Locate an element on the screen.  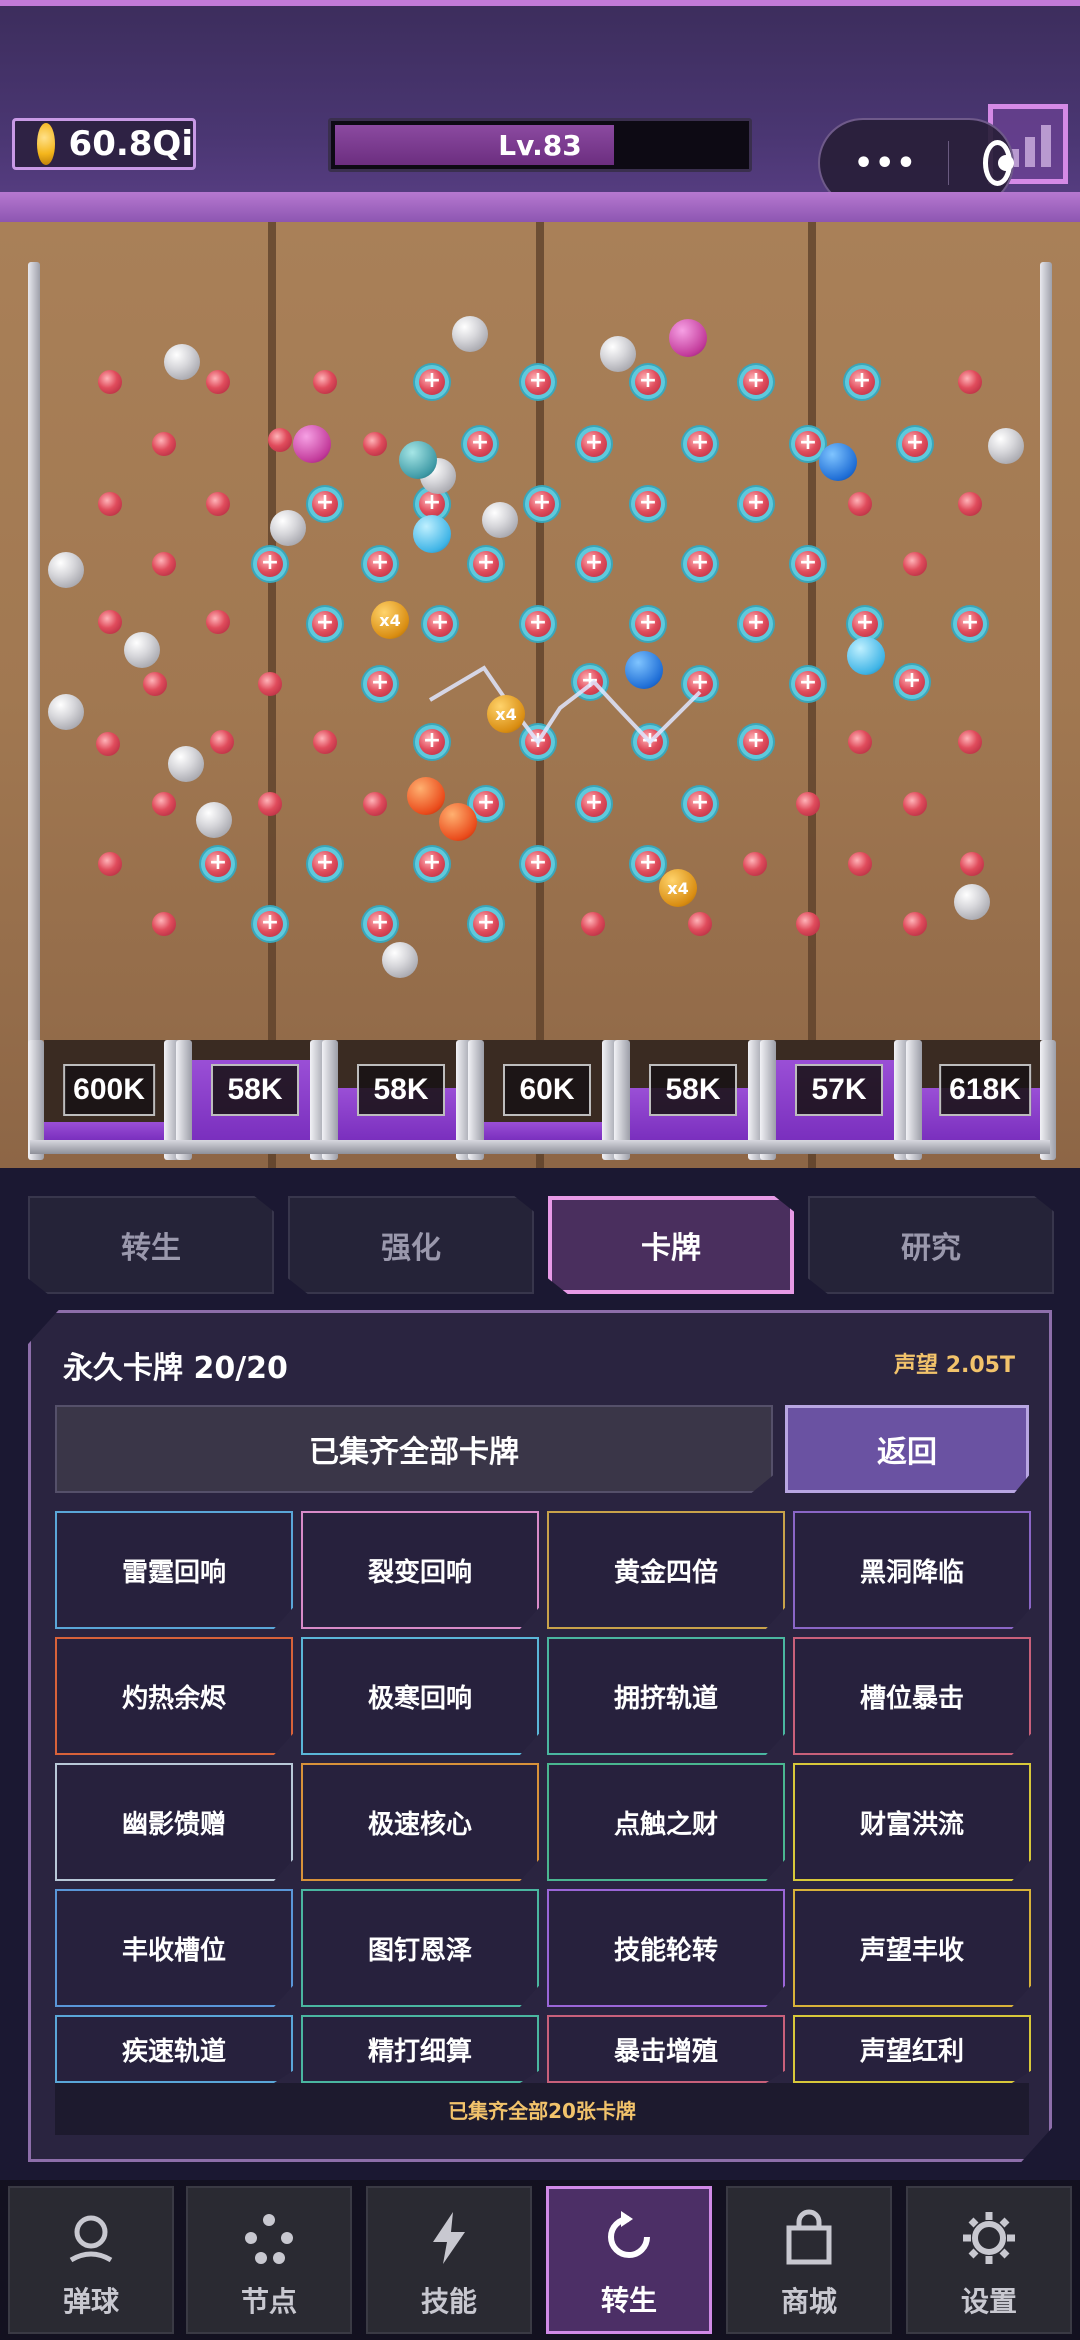
tab-rebirth: 转生 is located at coordinates (151, 1245).